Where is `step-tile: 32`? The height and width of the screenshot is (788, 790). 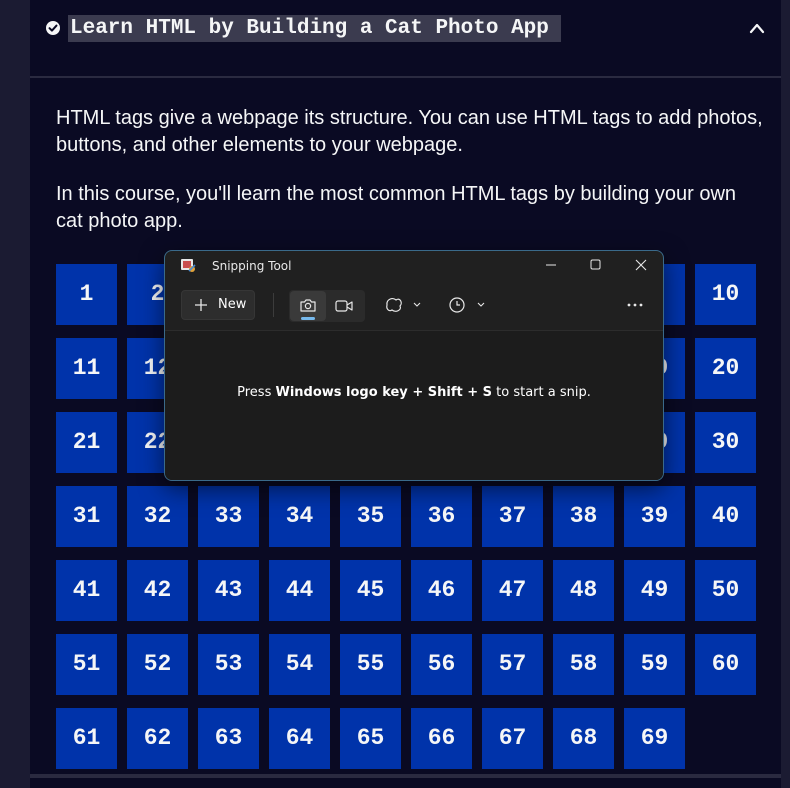 step-tile: 32 is located at coordinates (157, 516).